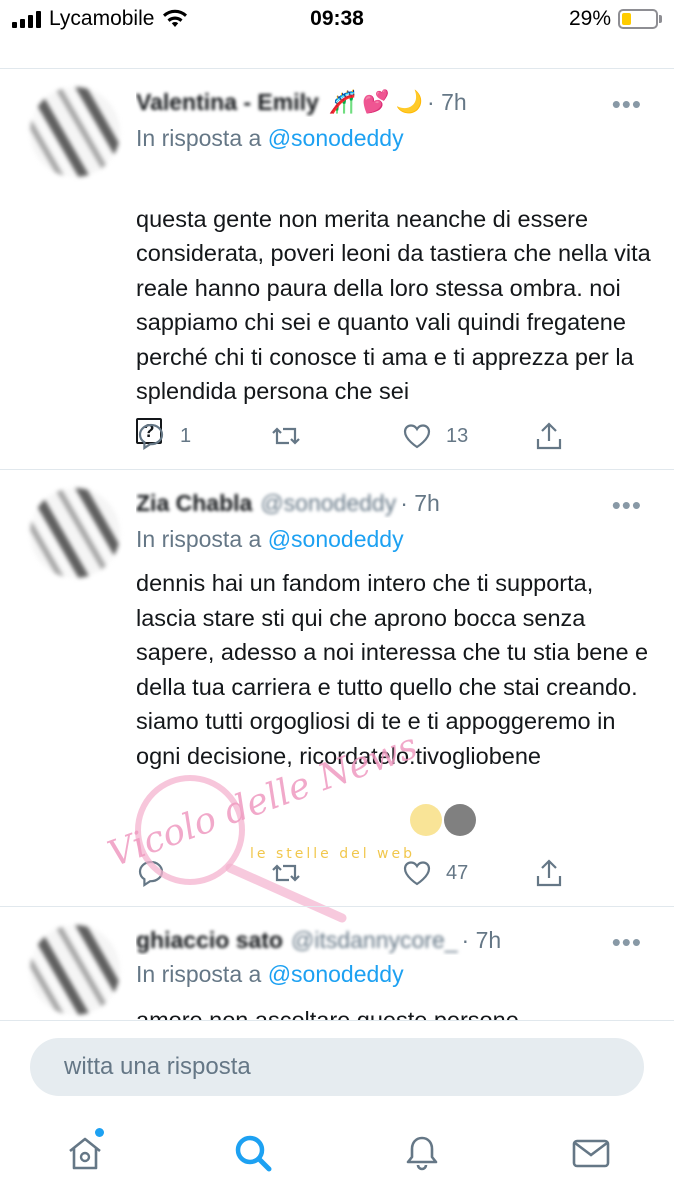 The width and height of the screenshot is (674, 1200). What do you see at coordinates (99, 1132) in the screenshot?
I see `new-content-dot` at bounding box center [99, 1132].